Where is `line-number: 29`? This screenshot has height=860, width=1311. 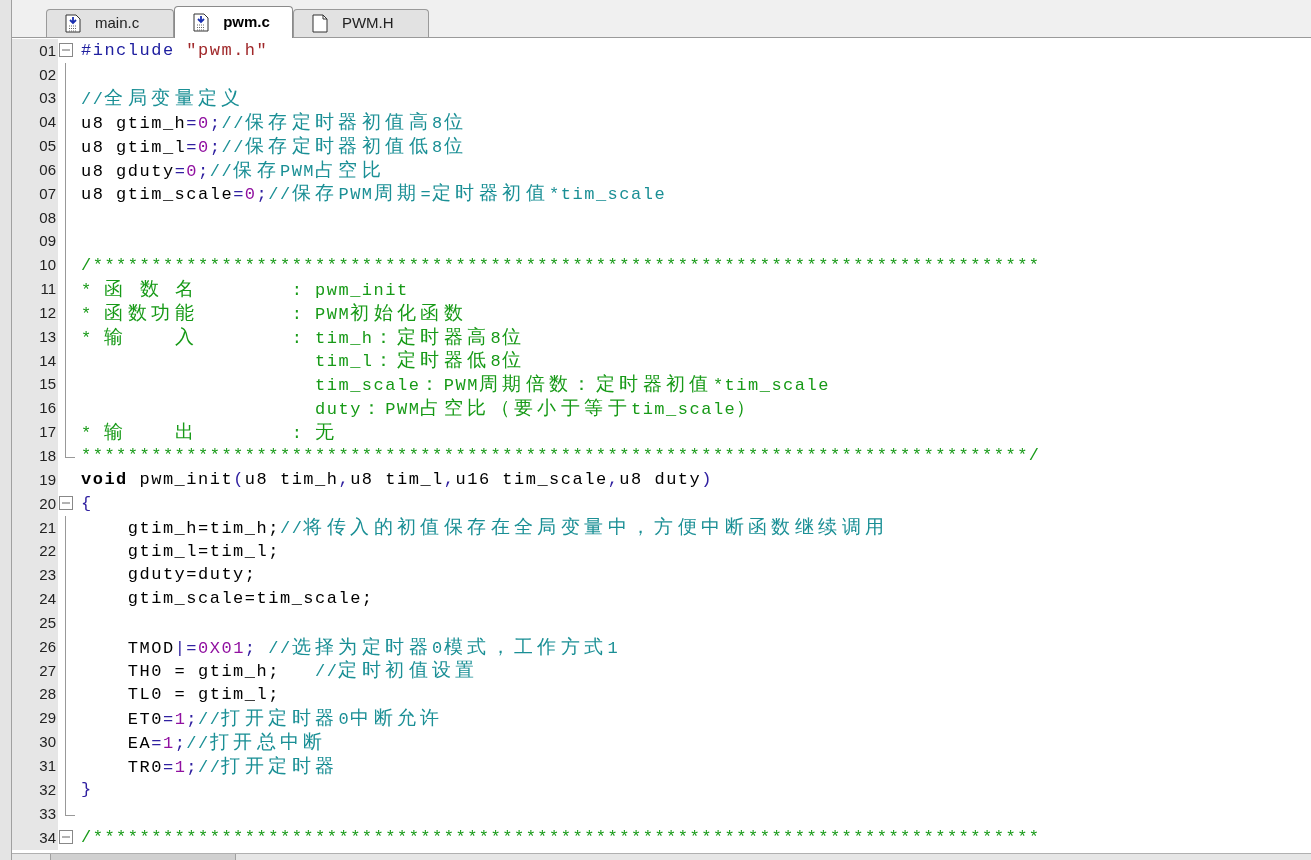
line-number: 29 is located at coordinates (47, 718).